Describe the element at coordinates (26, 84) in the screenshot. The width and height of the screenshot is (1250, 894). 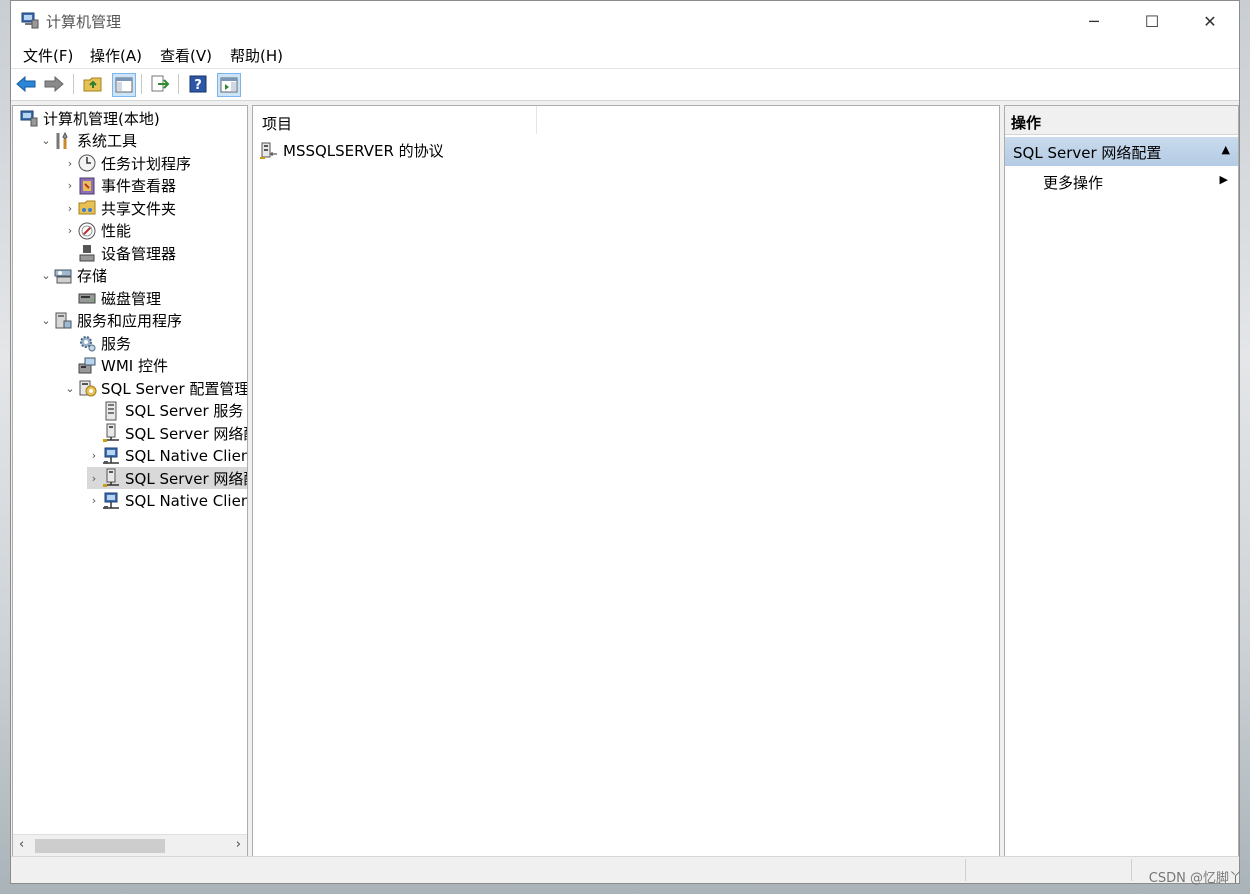
I see `back-icon` at that location.